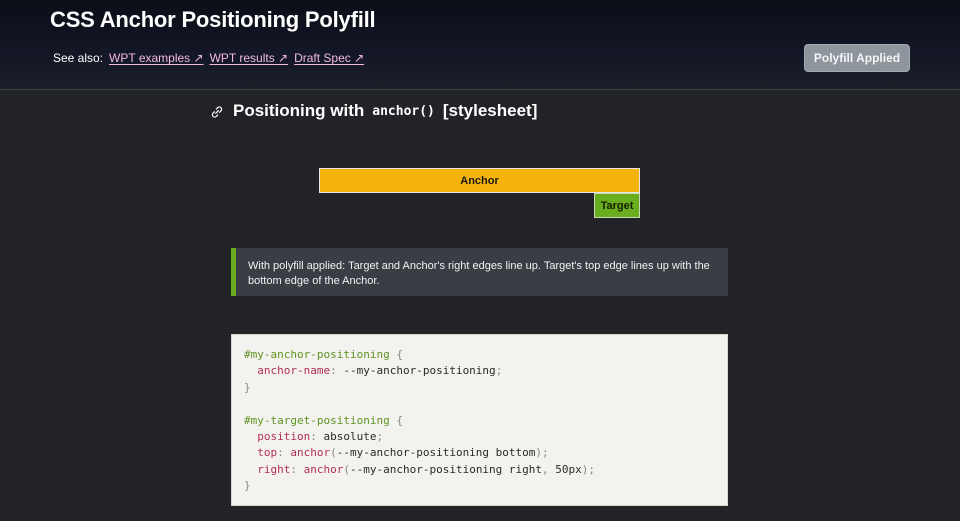 This screenshot has height=521, width=960. Describe the element at coordinates (217, 111) in the screenshot. I see `link-icon` at that location.